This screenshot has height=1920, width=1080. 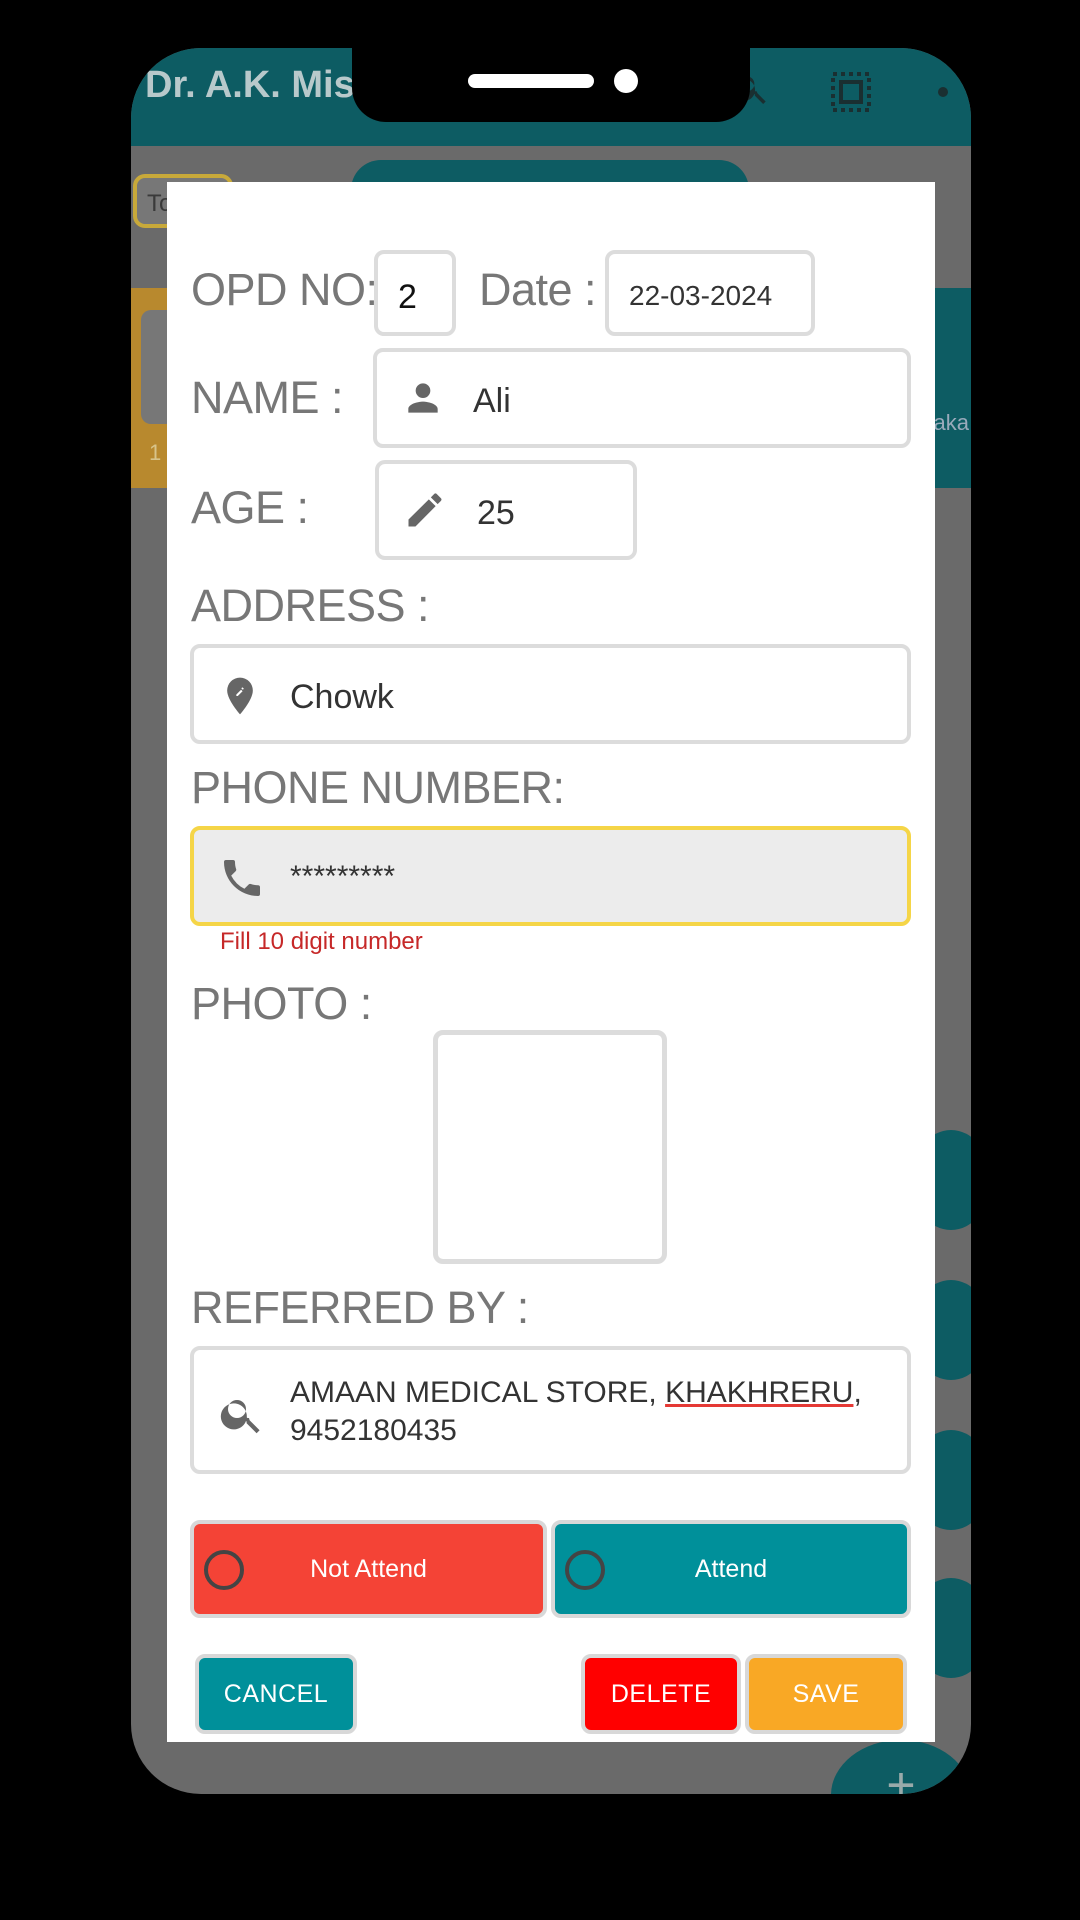 What do you see at coordinates (276, 1694) in the screenshot?
I see `cancel-button: CANCEL` at bounding box center [276, 1694].